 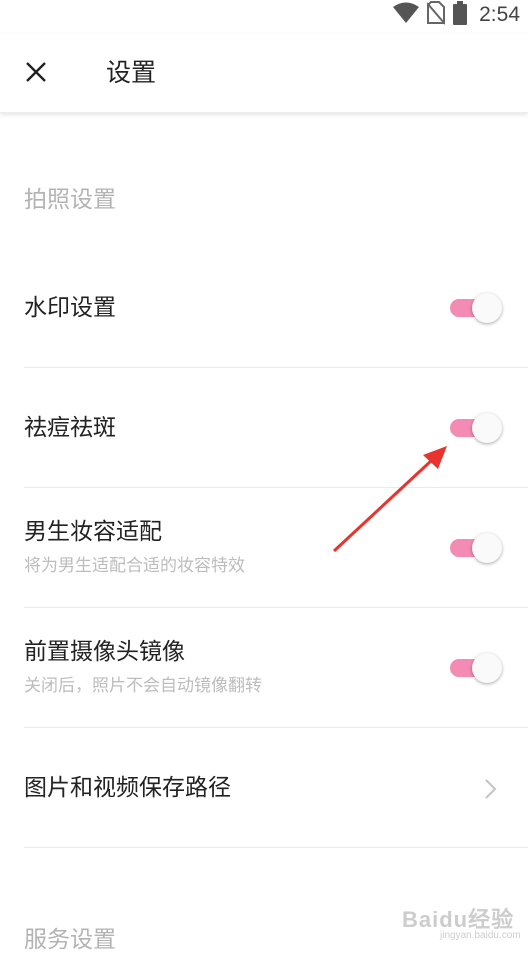 I want to click on chevron-right-icon, so click(x=491, y=789).